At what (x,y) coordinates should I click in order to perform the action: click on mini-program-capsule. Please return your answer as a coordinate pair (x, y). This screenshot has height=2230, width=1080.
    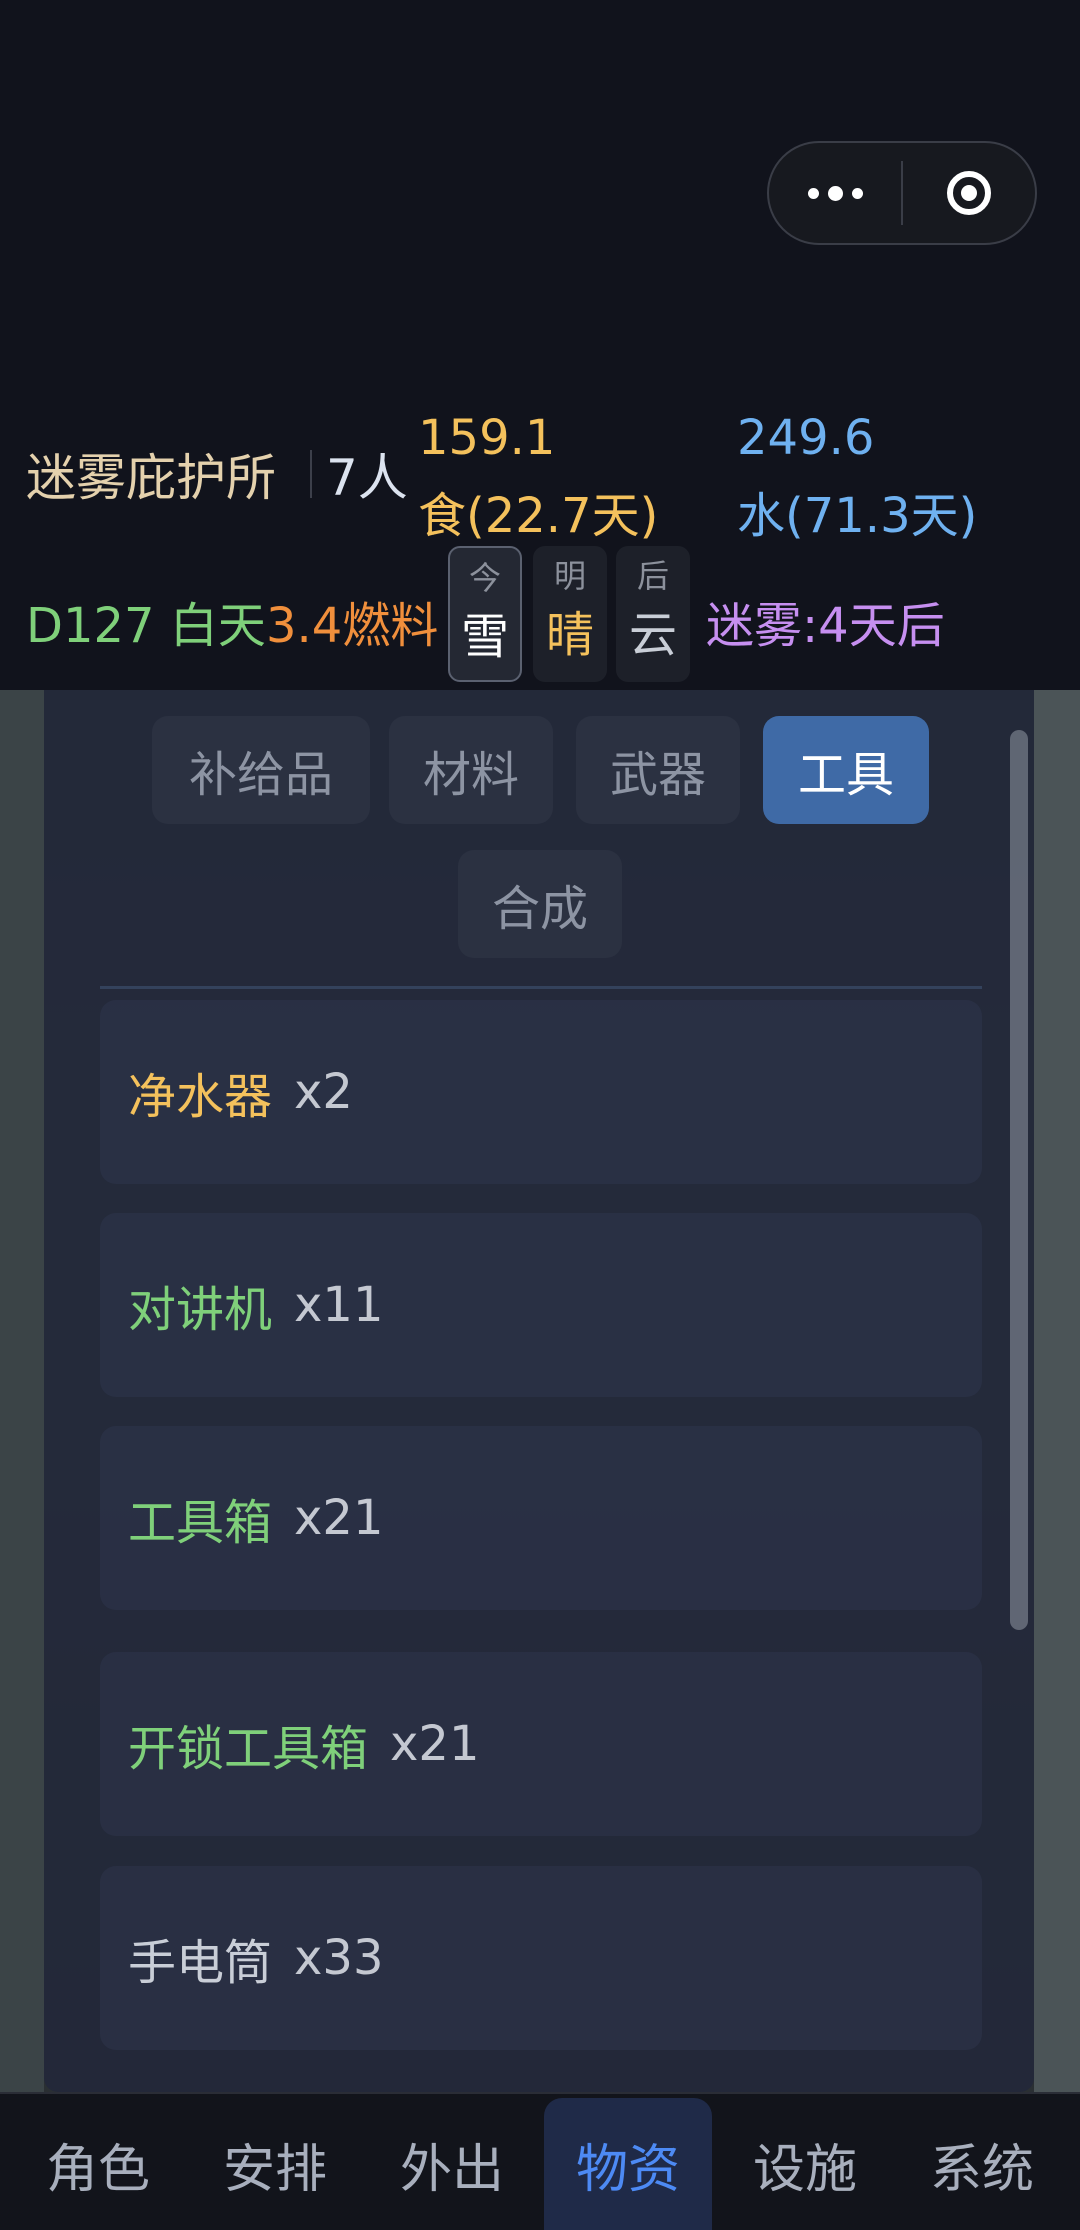
    Looking at the image, I should click on (902, 193).